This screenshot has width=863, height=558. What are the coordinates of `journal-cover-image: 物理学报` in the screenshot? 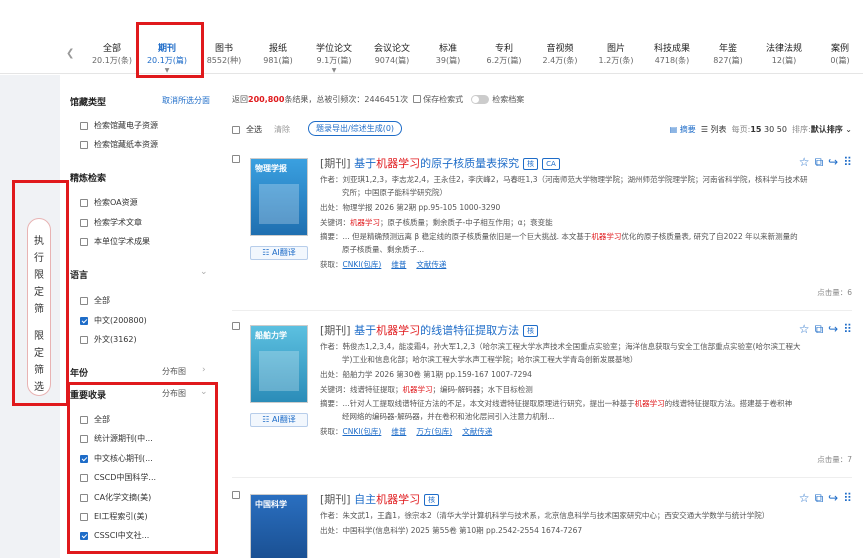 It's located at (279, 197).